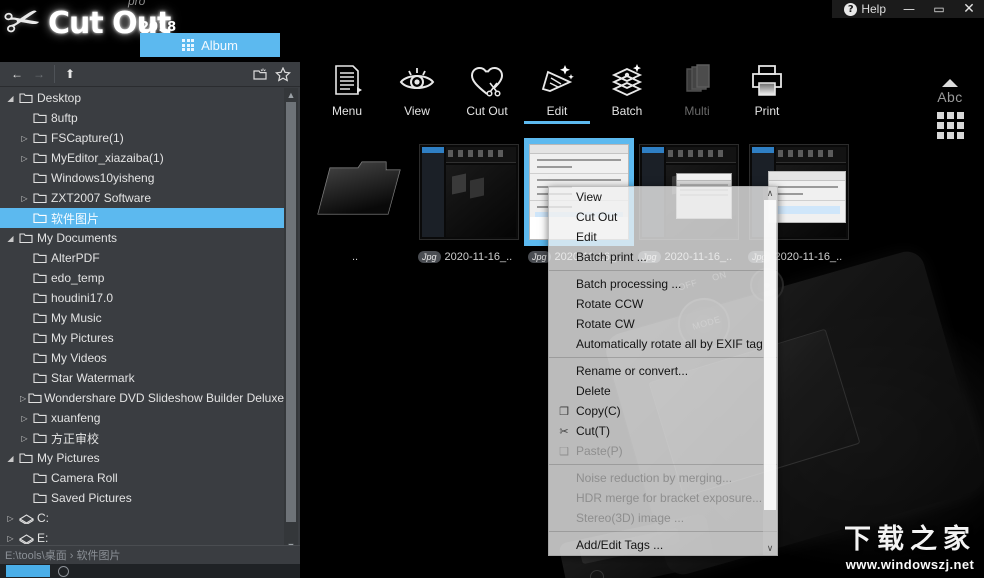 The height and width of the screenshot is (578, 984). What do you see at coordinates (417, 86) in the screenshot?
I see `toolbar-view-button: View` at bounding box center [417, 86].